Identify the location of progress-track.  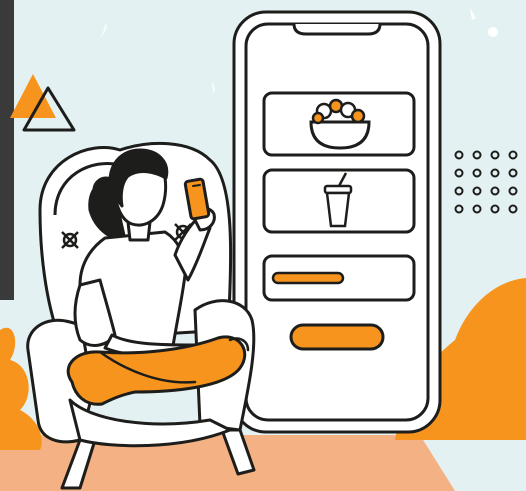
(308, 278).